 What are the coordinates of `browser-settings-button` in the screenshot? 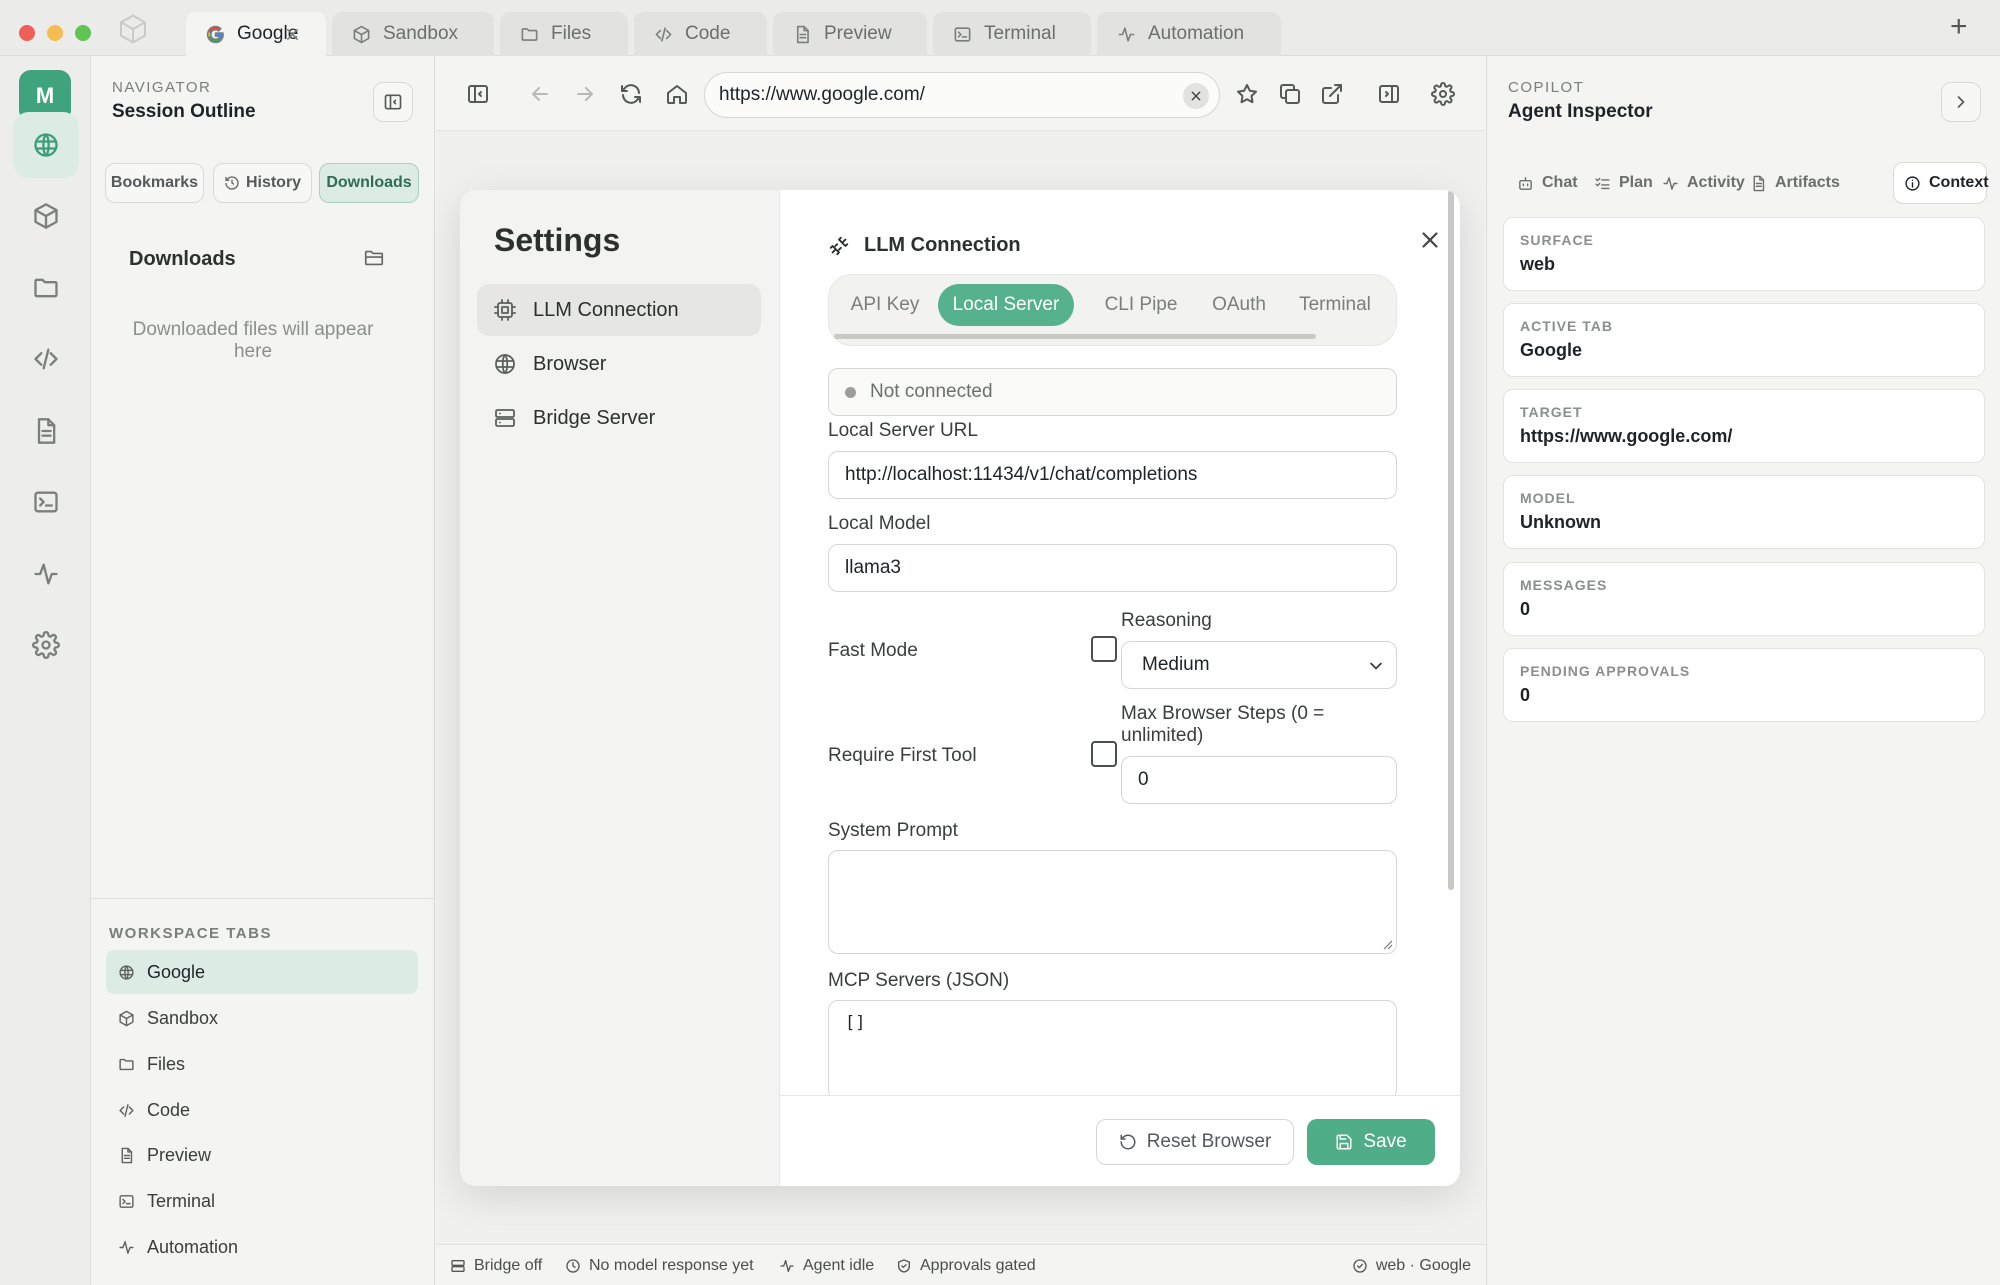 It's located at (1443, 94).